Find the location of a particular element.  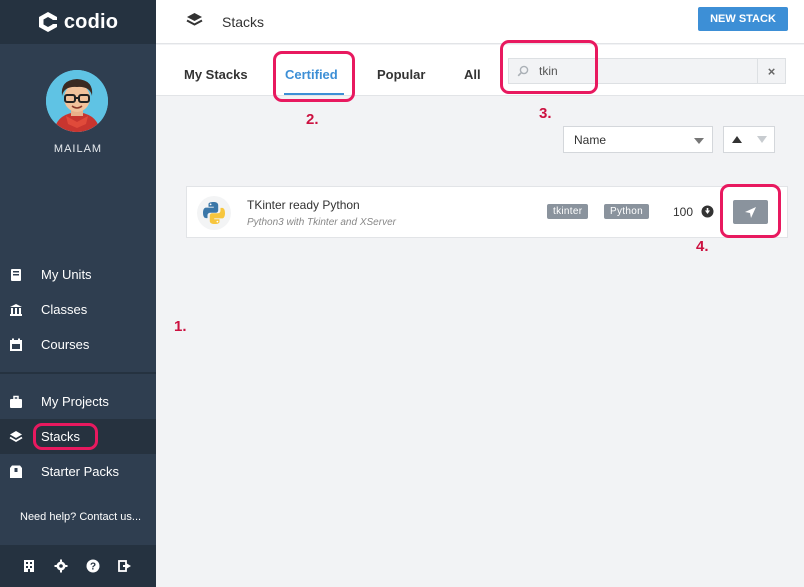

active-tab-indicator is located at coordinates (314, 94).